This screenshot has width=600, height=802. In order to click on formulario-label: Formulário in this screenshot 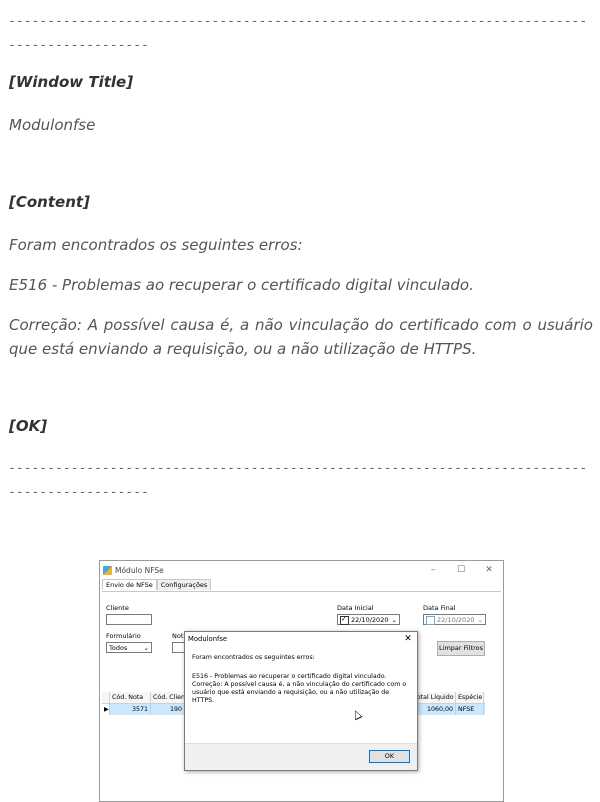, I will do `click(123, 636)`.